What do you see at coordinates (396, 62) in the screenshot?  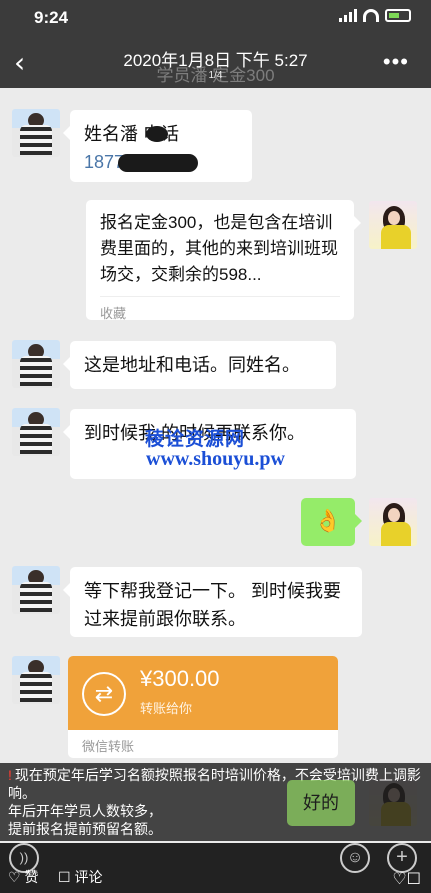 I see `more-icon: •••` at bounding box center [396, 62].